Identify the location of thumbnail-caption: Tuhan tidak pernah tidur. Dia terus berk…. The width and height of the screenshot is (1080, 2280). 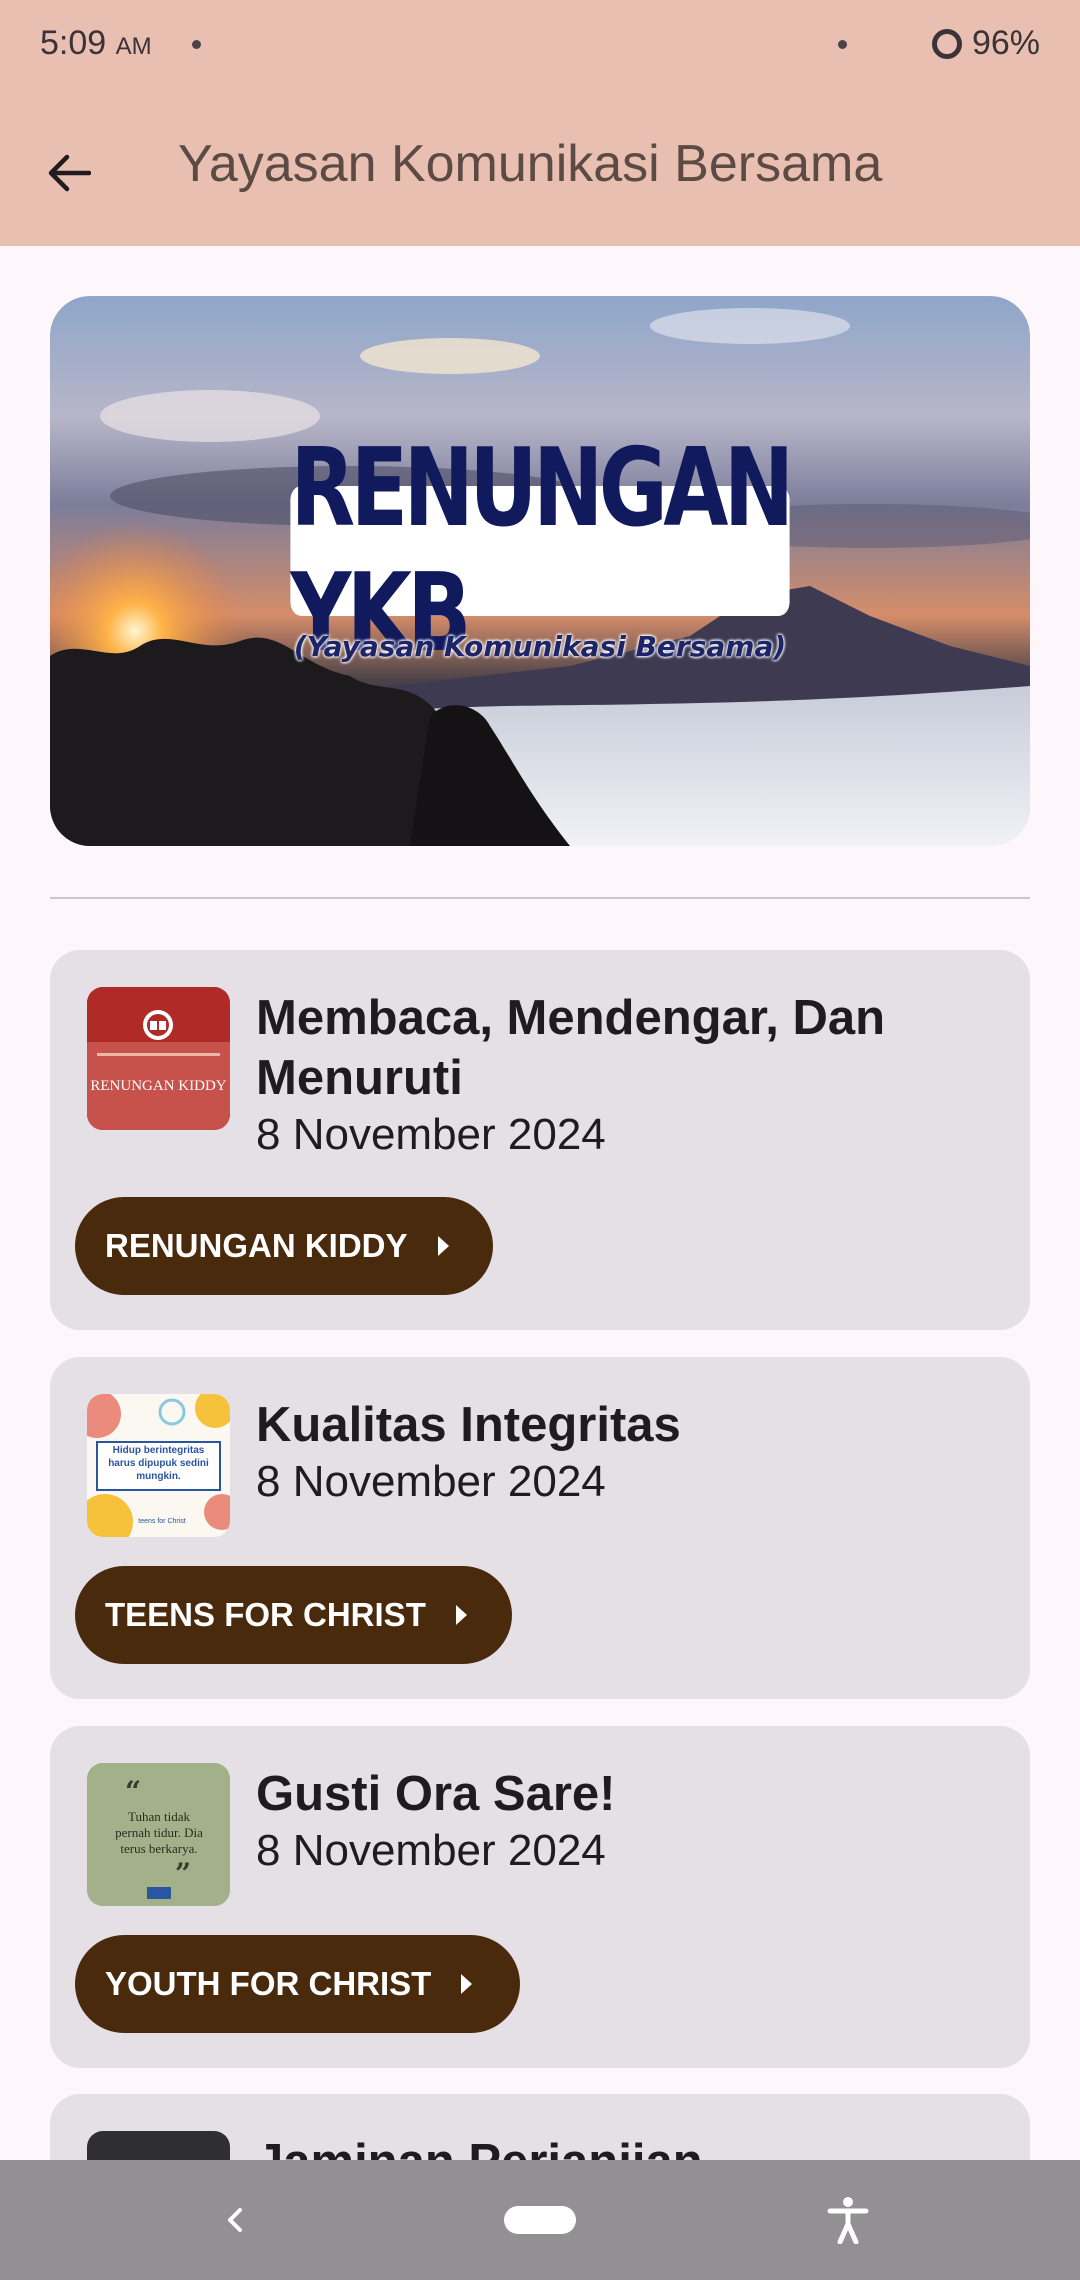
(159, 1832).